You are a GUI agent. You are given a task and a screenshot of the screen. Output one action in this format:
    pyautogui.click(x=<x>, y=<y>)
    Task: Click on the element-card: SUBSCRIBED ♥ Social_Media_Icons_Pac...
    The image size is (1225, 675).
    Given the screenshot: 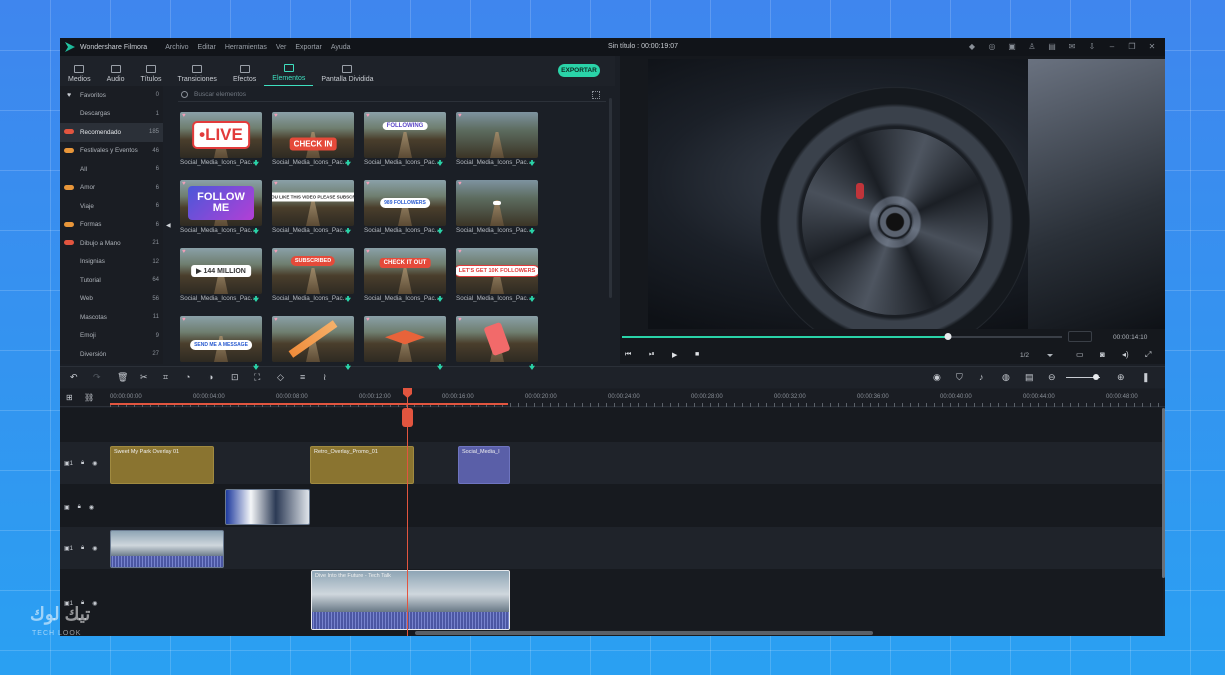 What is the action you would take?
    pyautogui.click(x=313, y=276)
    